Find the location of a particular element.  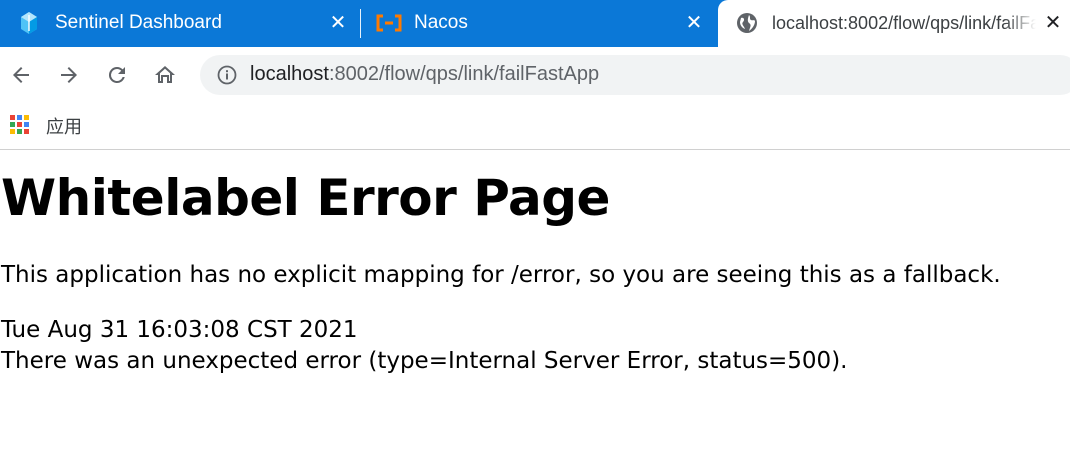

address-bar: localhost:8002/flow/qps/link/failFastApp is located at coordinates (635, 75).